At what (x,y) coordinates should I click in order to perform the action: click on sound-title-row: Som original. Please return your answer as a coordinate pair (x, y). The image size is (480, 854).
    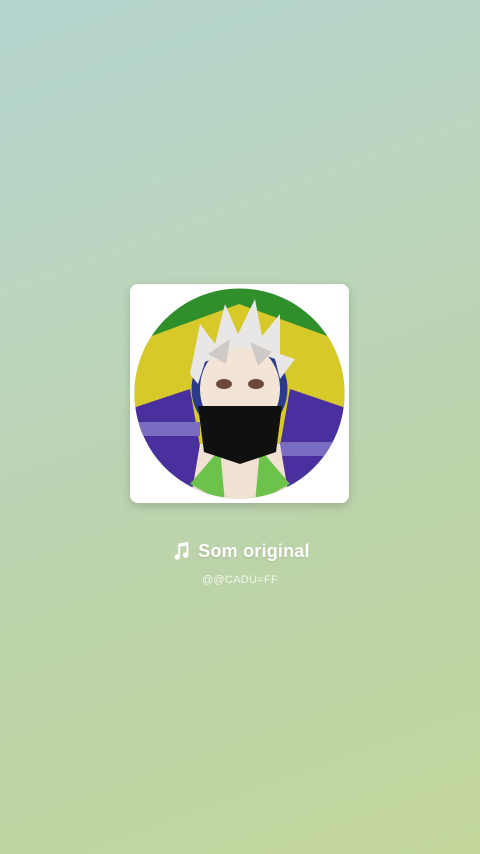
    Looking at the image, I should click on (240, 551).